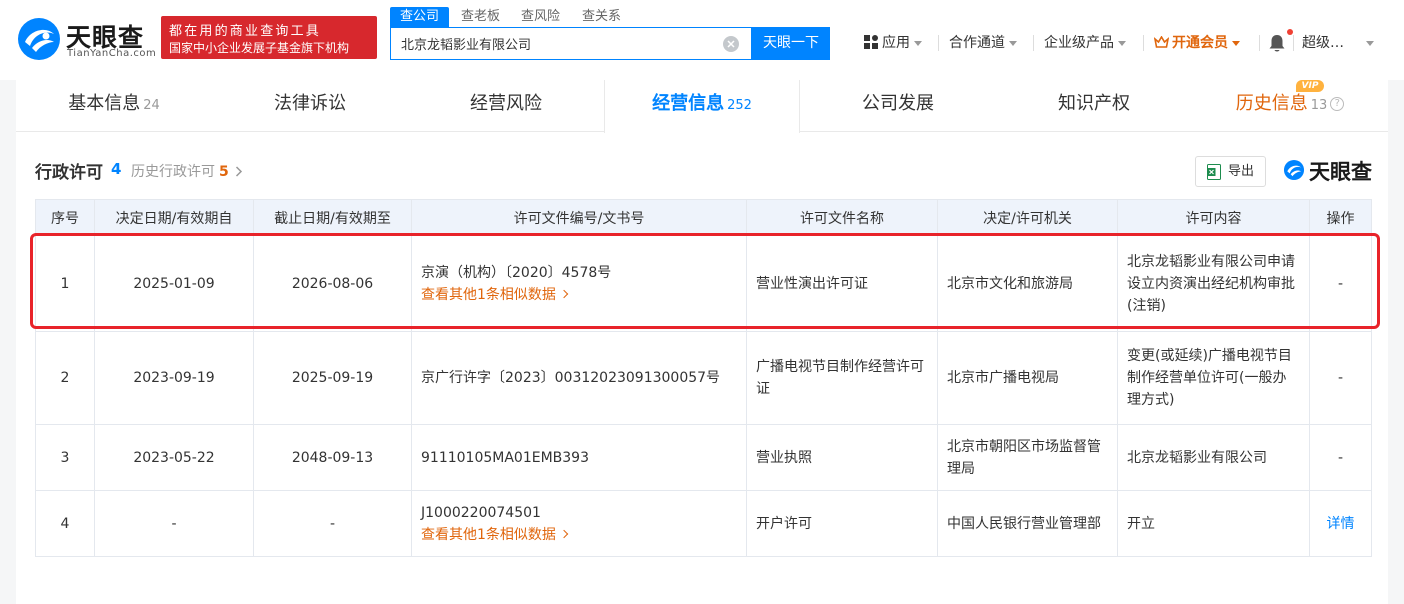 The height and width of the screenshot is (604, 1404). Describe the element at coordinates (65, 378) in the screenshot. I see `cell-no: 2` at that location.